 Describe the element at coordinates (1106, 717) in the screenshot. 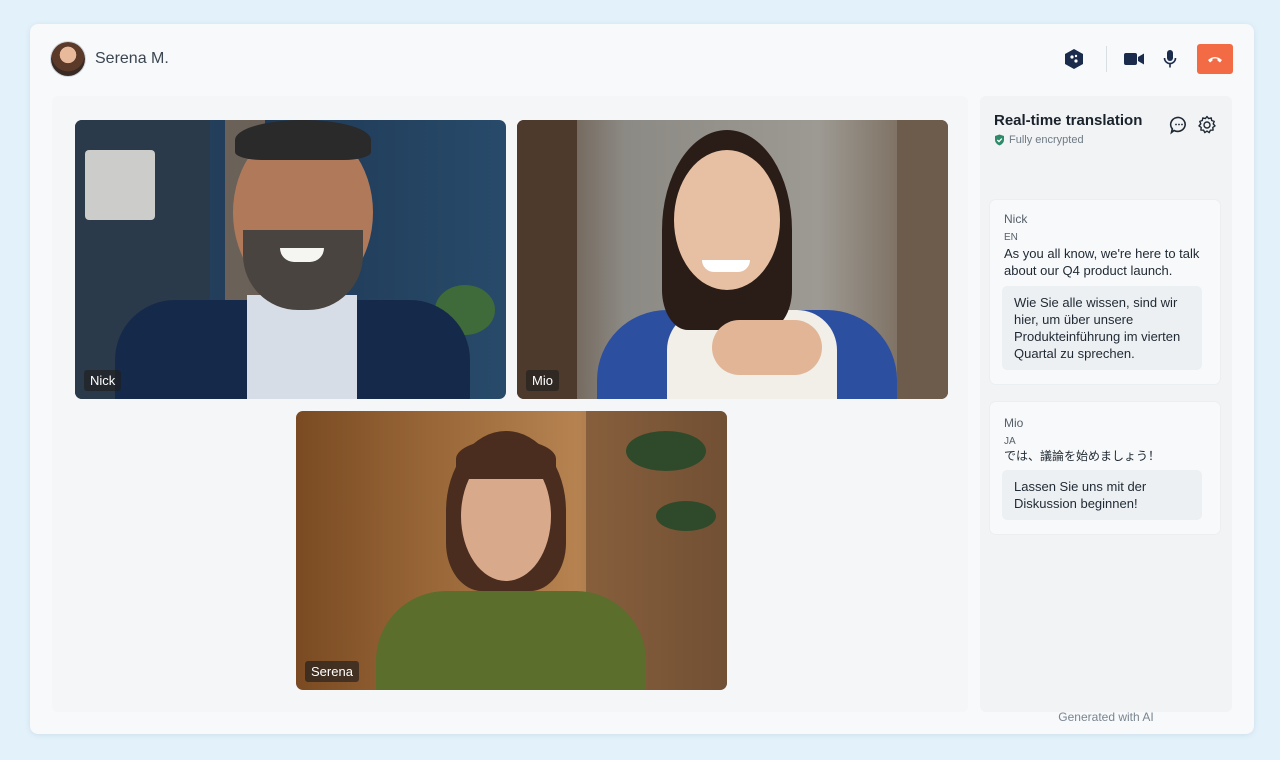

I see `ai-generated-note: Generated with AI` at that location.